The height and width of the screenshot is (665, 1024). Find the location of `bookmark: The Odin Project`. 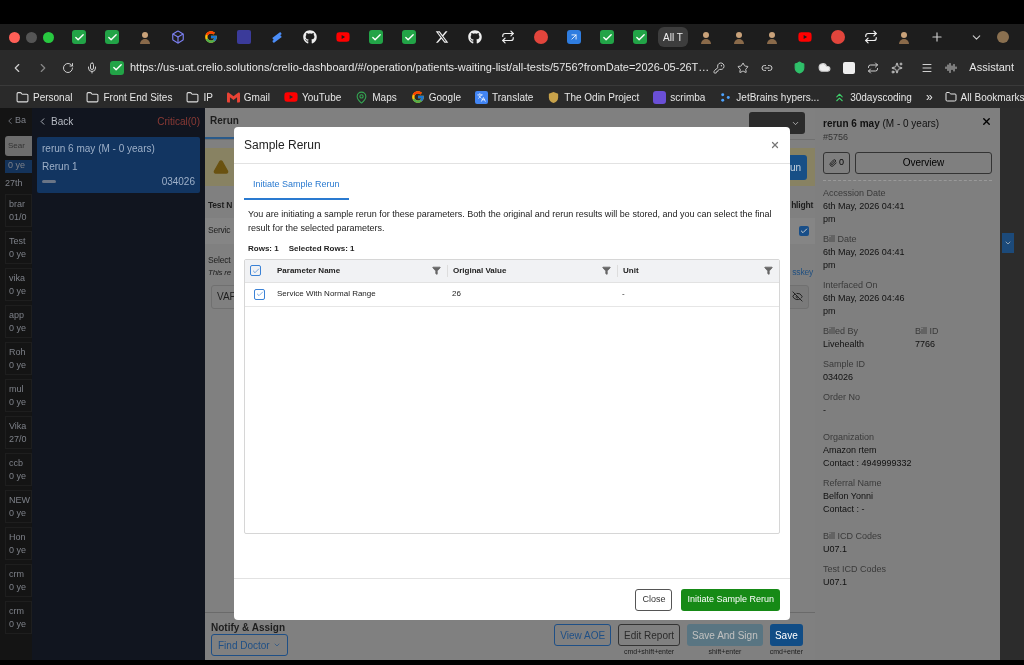

bookmark: The Odin Project is located at coordinates (593, 97).